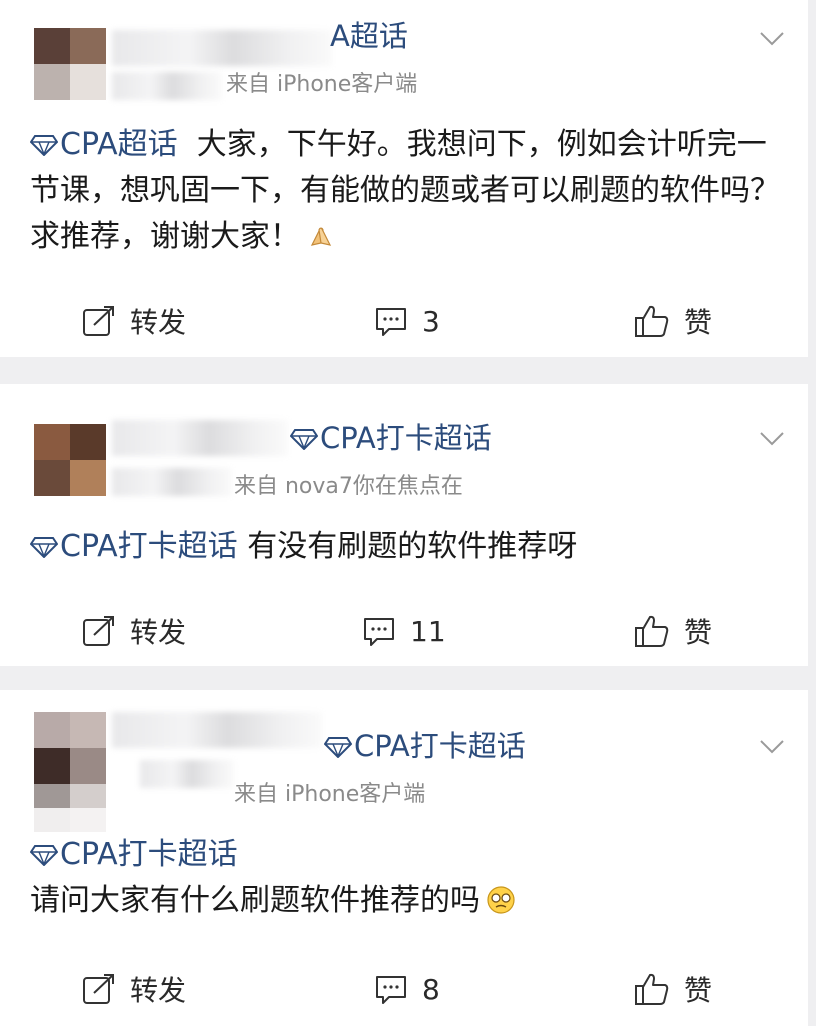 The width and height of the screenshot is (816, 1026). What do you see at coordinates (321, 234) in the screenshot?
I see `folded-hands-emoji` at bounding box center [321, 234].